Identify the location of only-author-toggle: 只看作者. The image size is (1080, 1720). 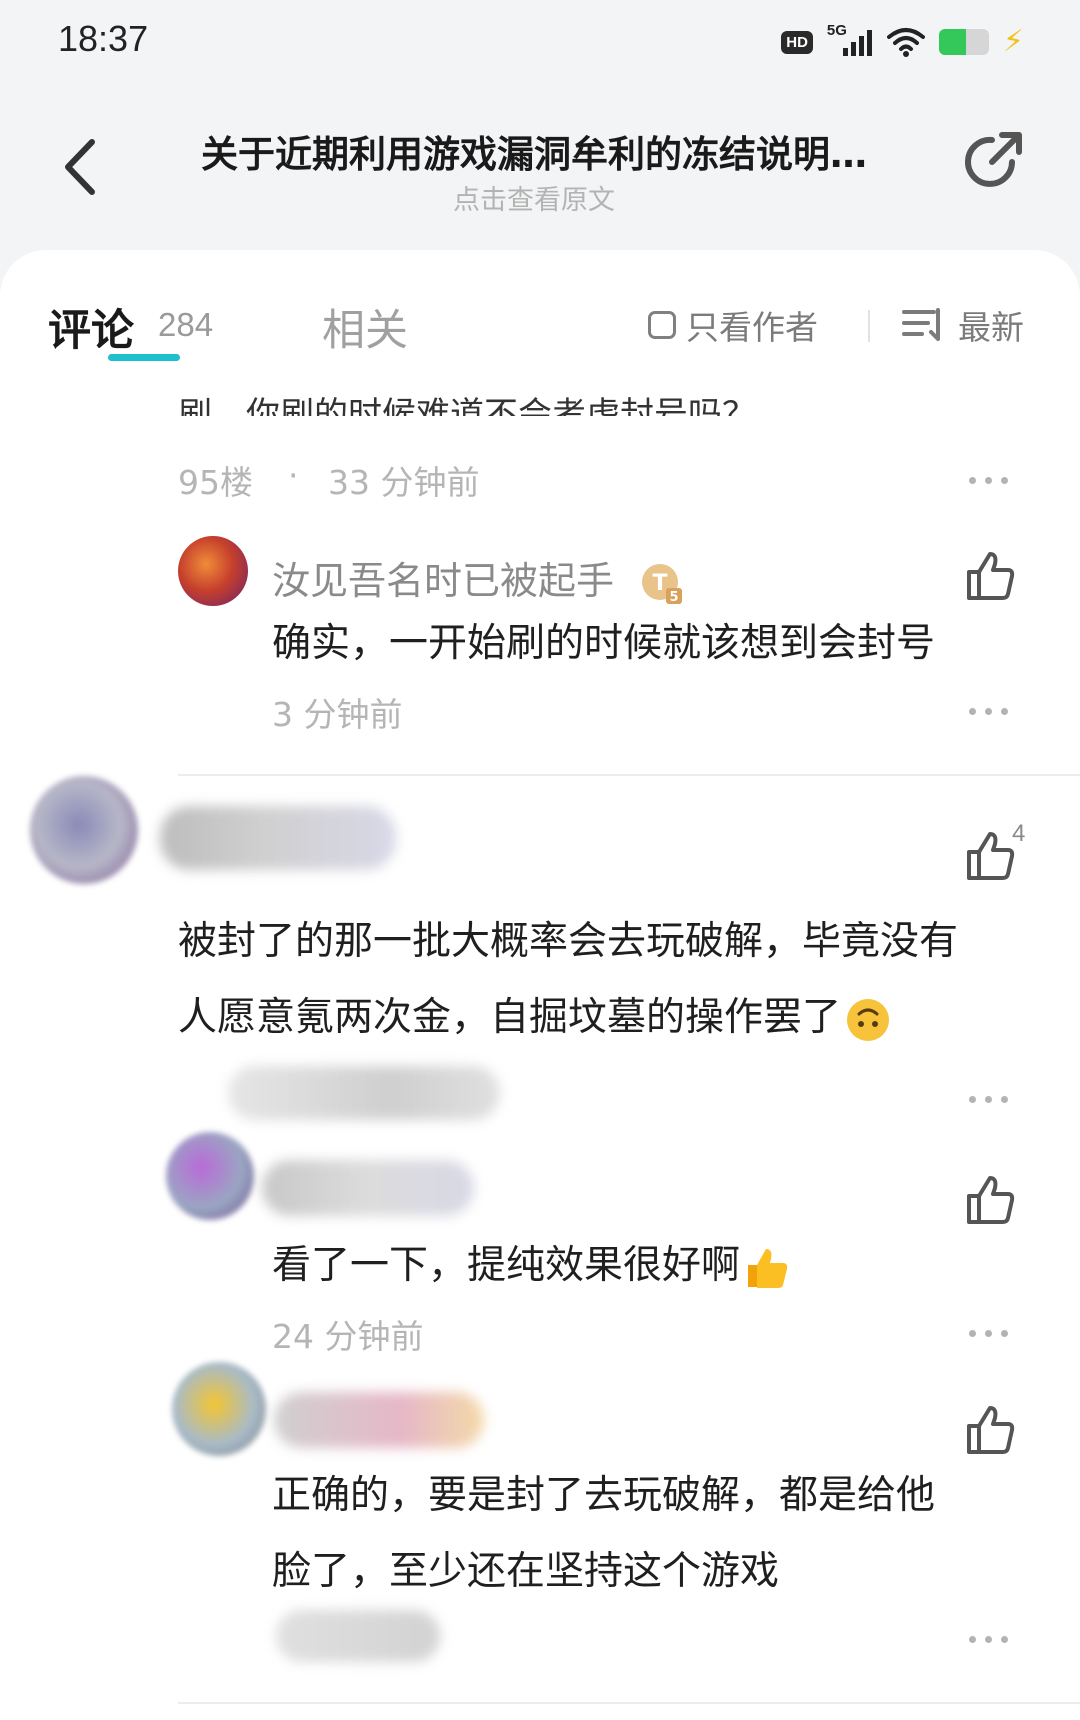
(733, 325).